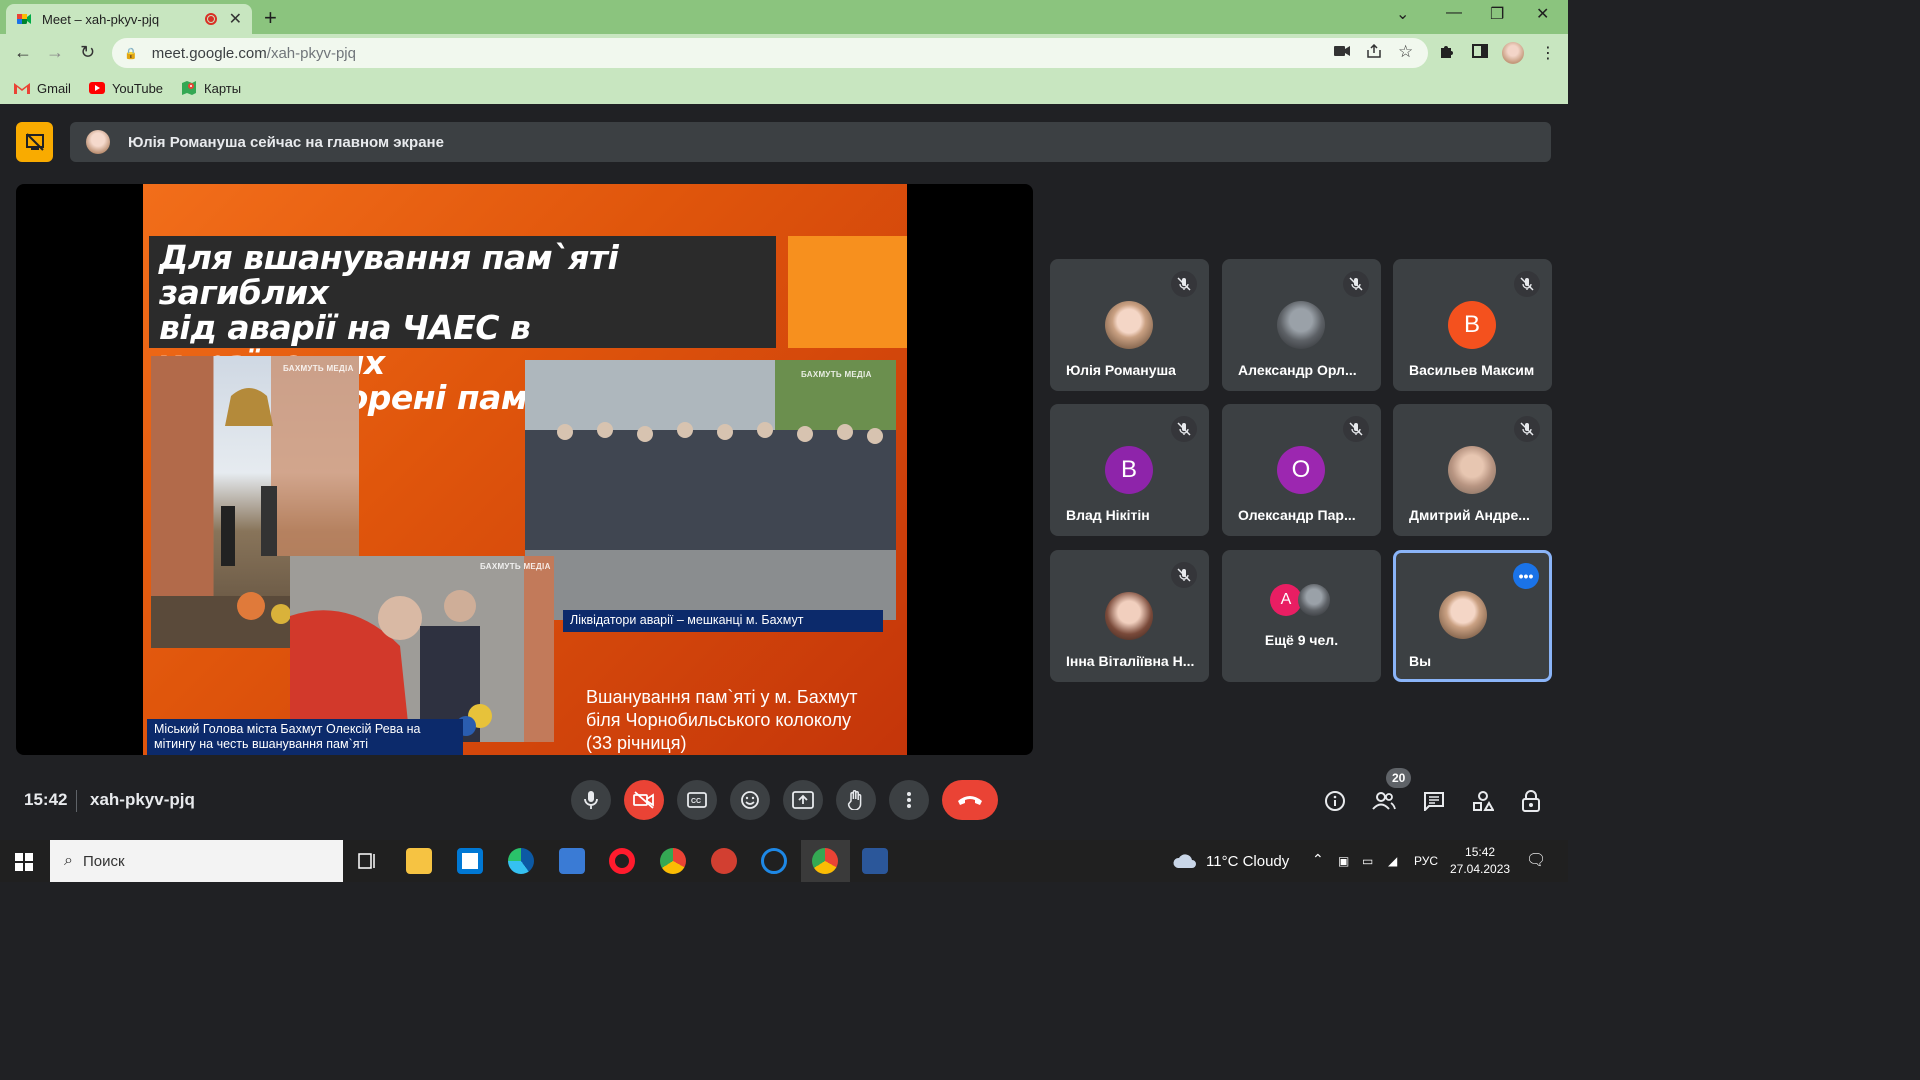 This screenshot has width=1920, height=1080. Describe the element at coordinates (76, 801) in the screenshot. I see `divider` at that location.